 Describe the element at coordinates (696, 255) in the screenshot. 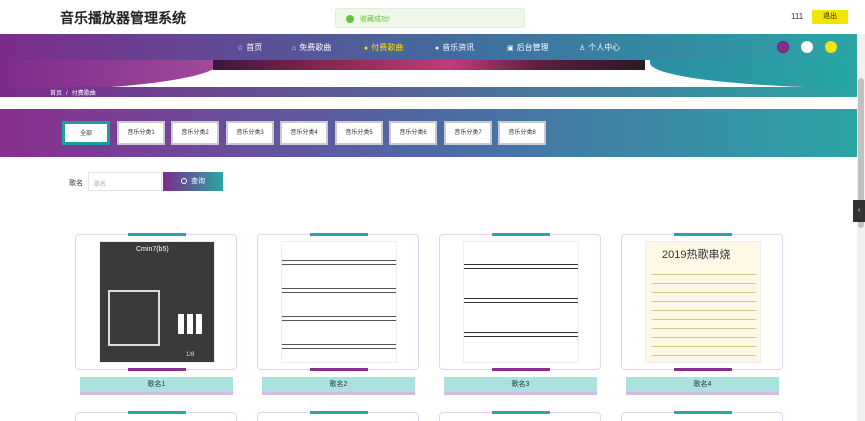

I see `sheet-title: 2019热歌串烧` at that location.